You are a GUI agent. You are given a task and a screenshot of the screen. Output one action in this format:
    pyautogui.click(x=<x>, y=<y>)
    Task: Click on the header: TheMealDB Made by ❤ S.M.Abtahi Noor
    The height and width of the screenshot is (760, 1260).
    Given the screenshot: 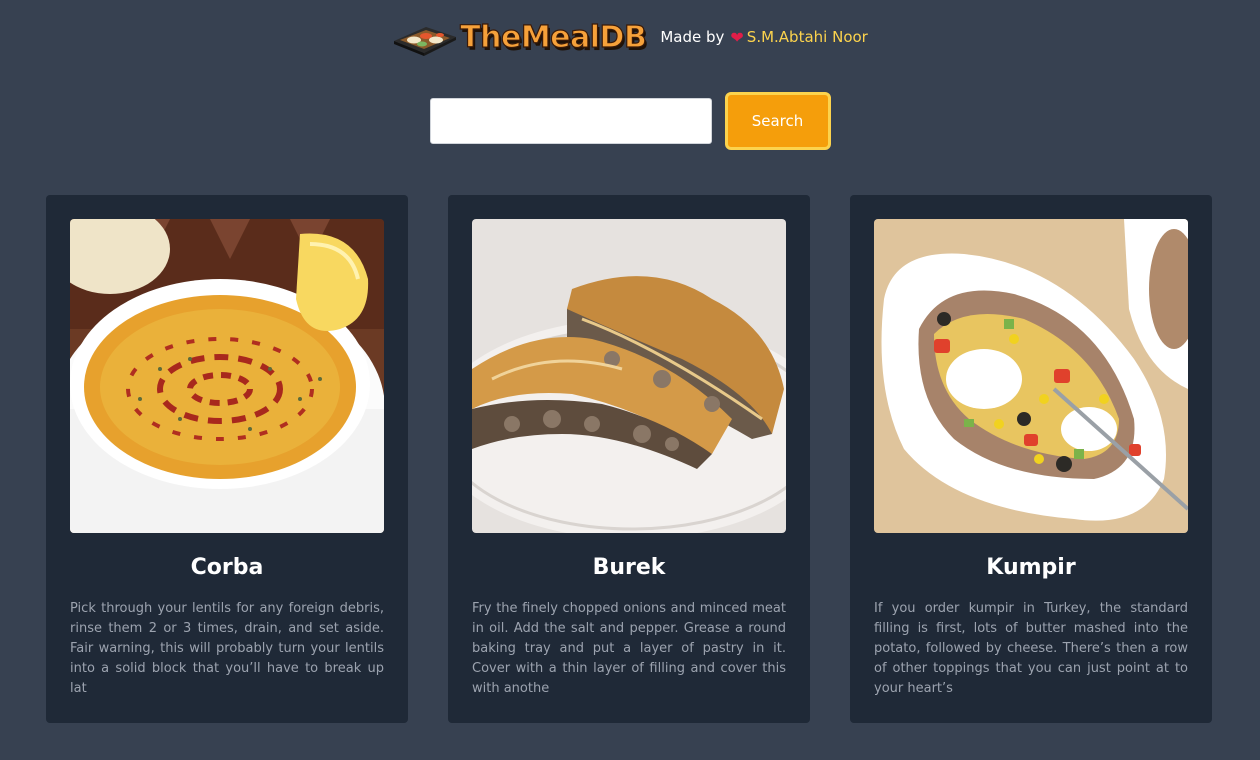 What is the action you would take?
    pyautogui.click(x=630, y=37)
    